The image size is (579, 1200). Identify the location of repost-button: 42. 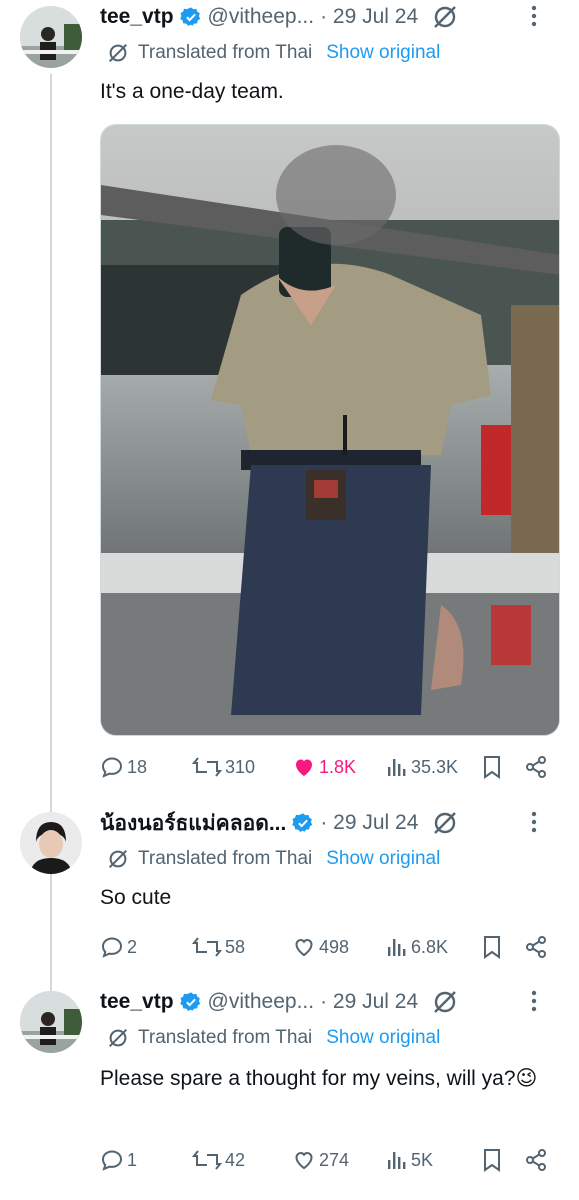
(218, 1160).